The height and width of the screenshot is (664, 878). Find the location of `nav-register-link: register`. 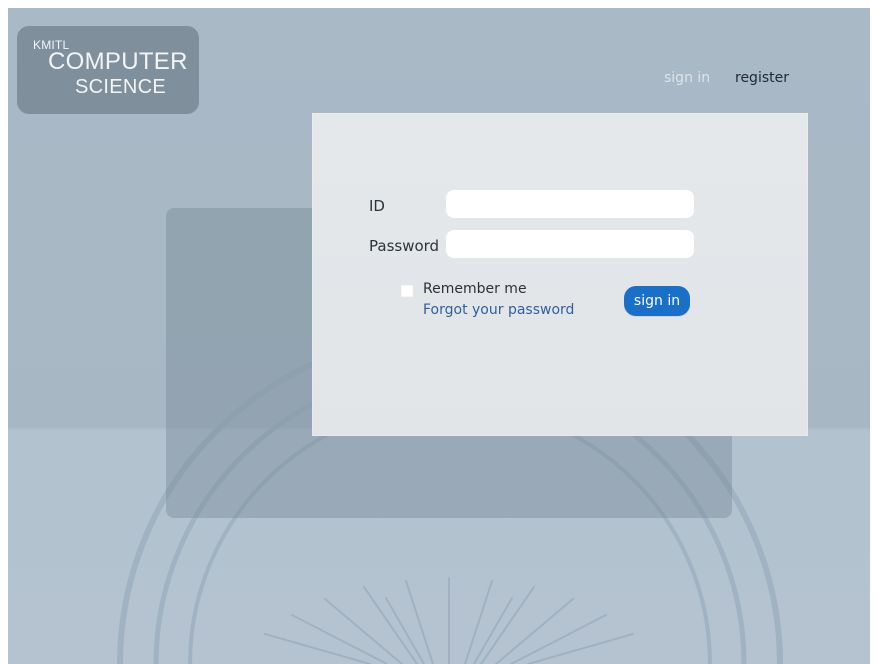

nav-register-link: register is located at coordinates (762, 78).